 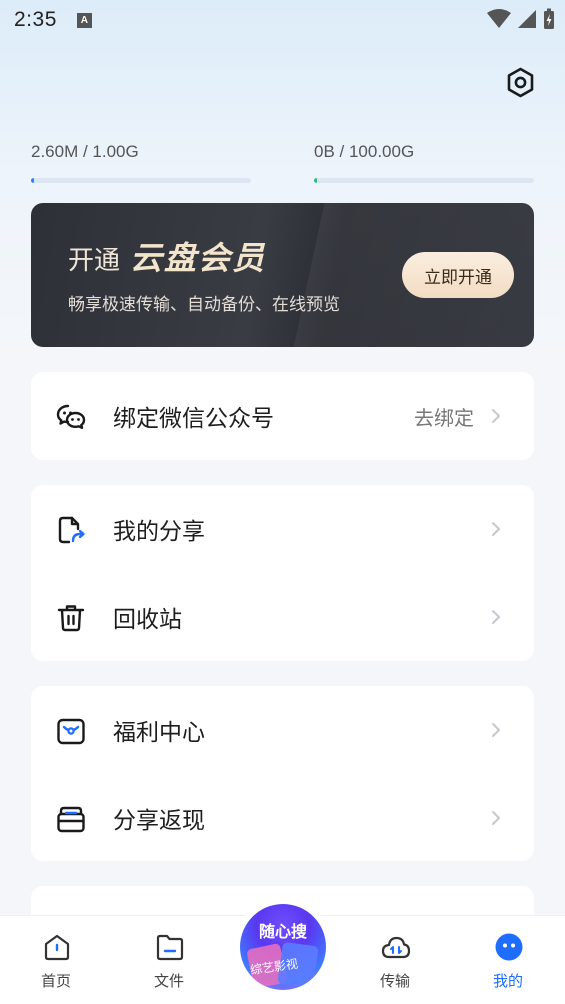 What do you see at coordinates (282, 818) in the screenshot?
I see `menu-item-share-cashback: 分享返现` at bounding box center [282, 818].